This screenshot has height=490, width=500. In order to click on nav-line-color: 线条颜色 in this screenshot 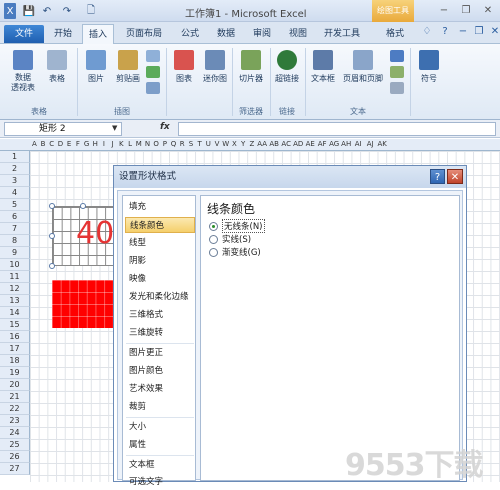, I will do `click(160, 225)`.